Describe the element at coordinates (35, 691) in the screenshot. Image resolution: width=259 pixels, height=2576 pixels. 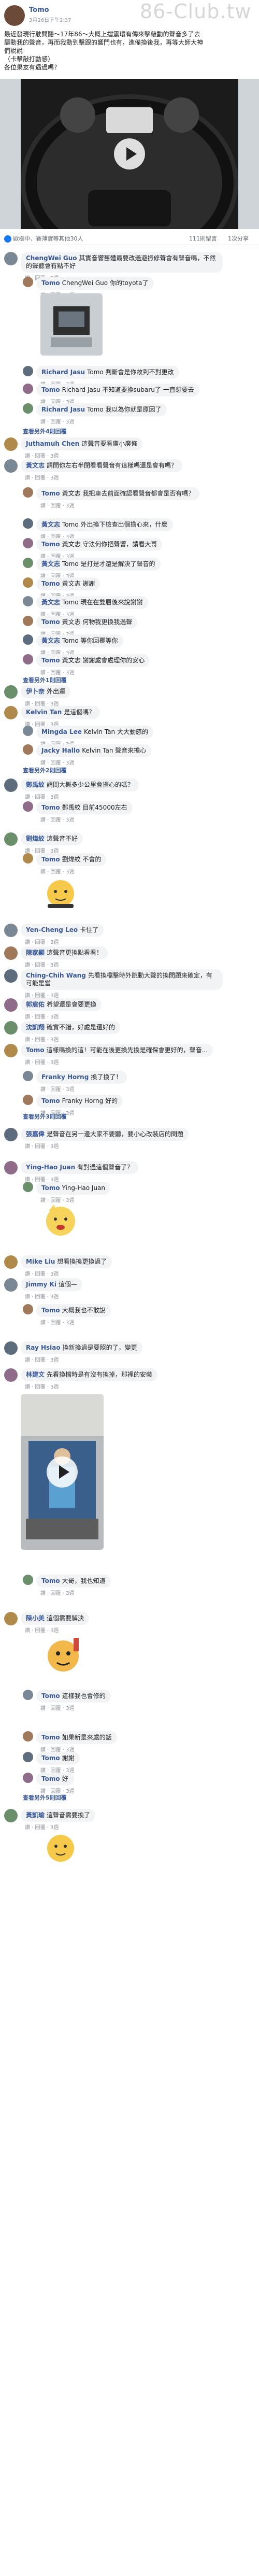
I see `comment-author: 伊卜奈` at that location.